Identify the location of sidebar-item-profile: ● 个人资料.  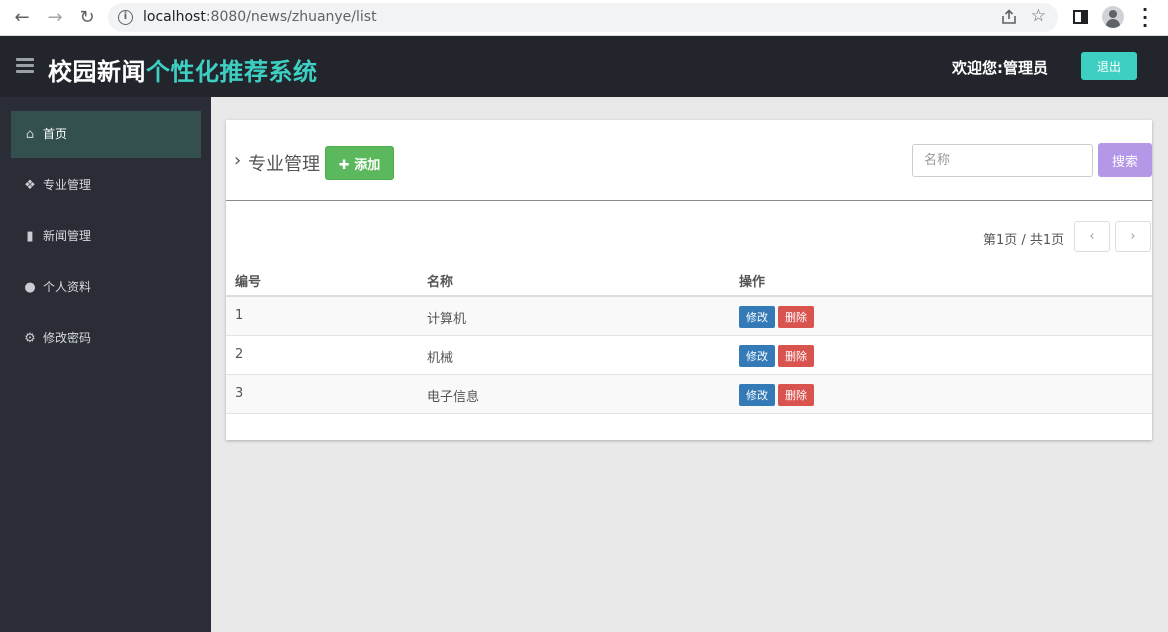
(106, 287).